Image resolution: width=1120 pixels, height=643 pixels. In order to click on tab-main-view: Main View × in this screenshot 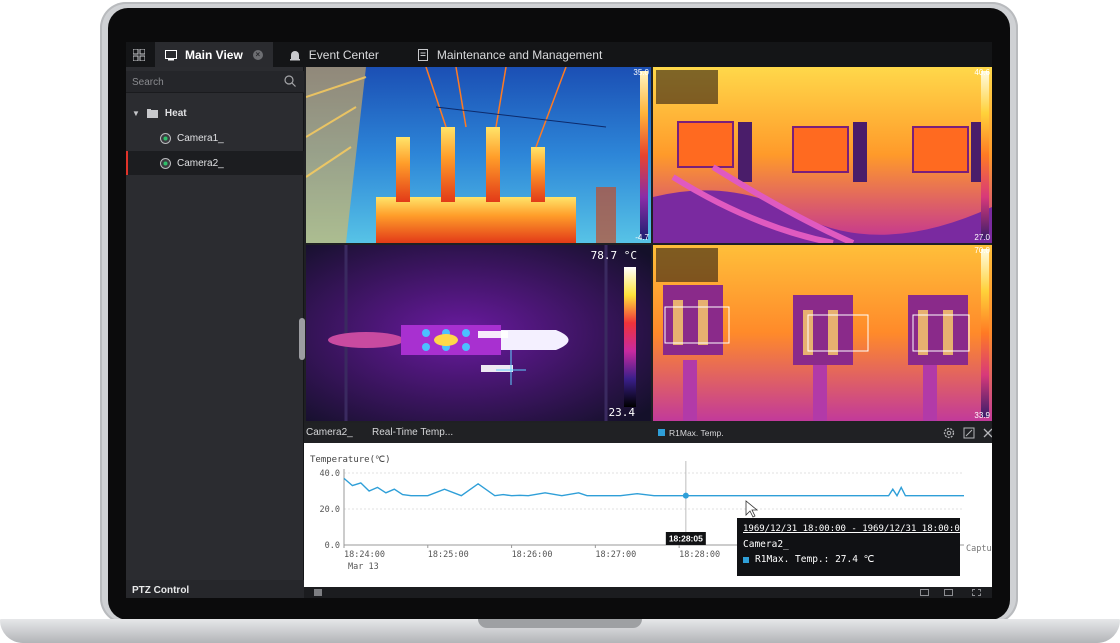, I will do `click(214, 54)`.